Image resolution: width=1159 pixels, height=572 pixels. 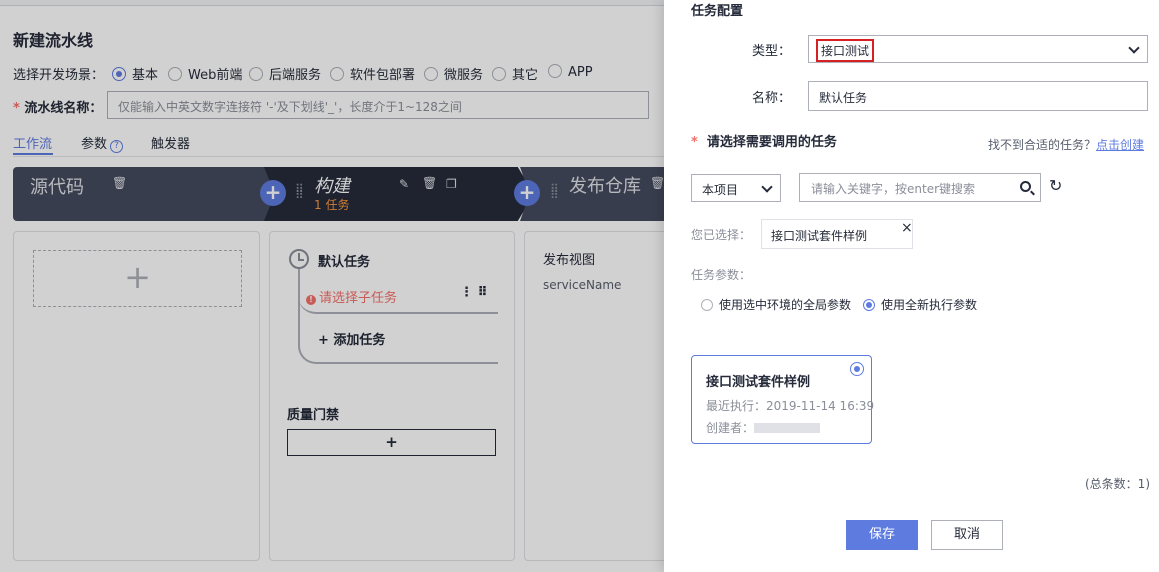 I want to click on required-marker: *, so click(x=694, y=142).